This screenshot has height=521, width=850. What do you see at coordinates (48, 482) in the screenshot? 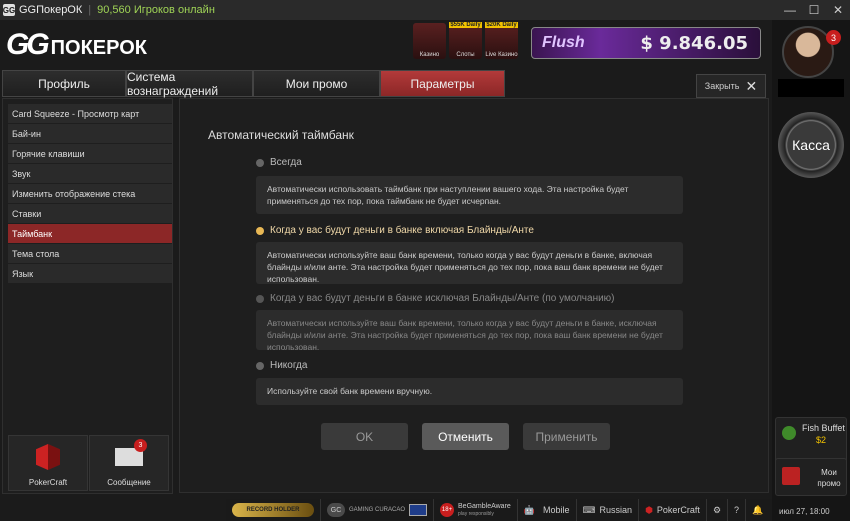
I see `pokercraft-label: PokerCraft` at bounding box center [48, 482].